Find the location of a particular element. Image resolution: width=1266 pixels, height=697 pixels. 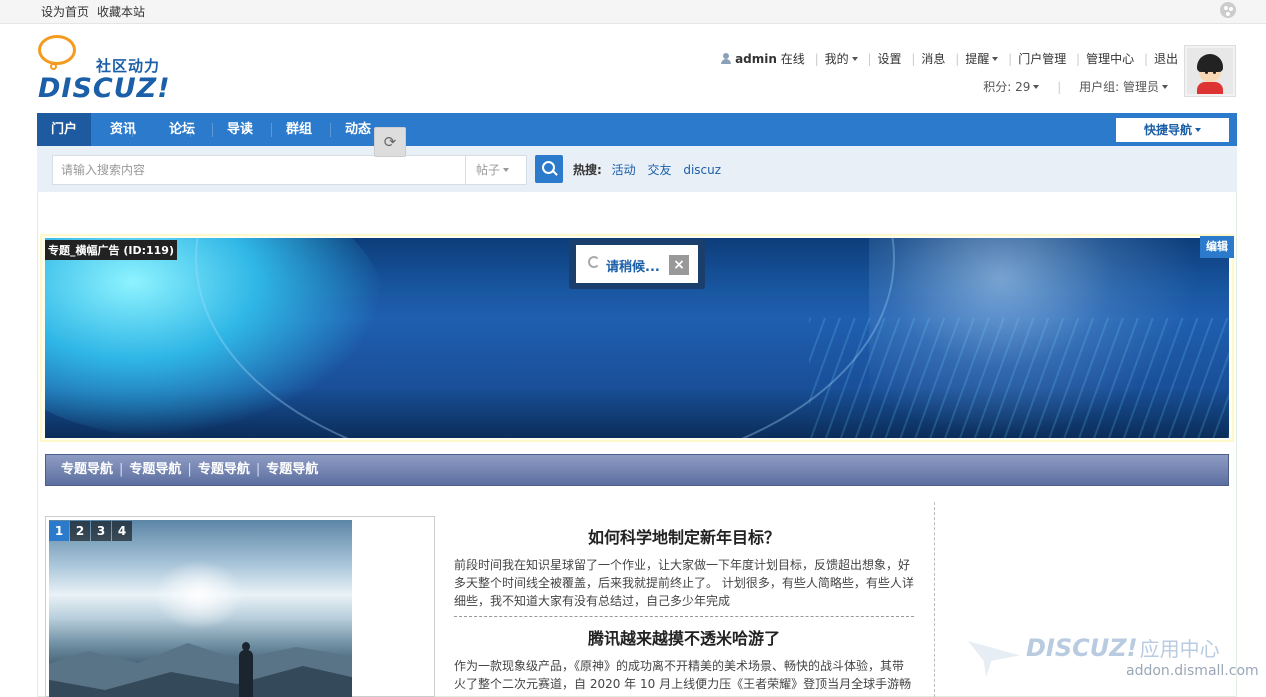

column-divider is located at coordinates (934, 599).